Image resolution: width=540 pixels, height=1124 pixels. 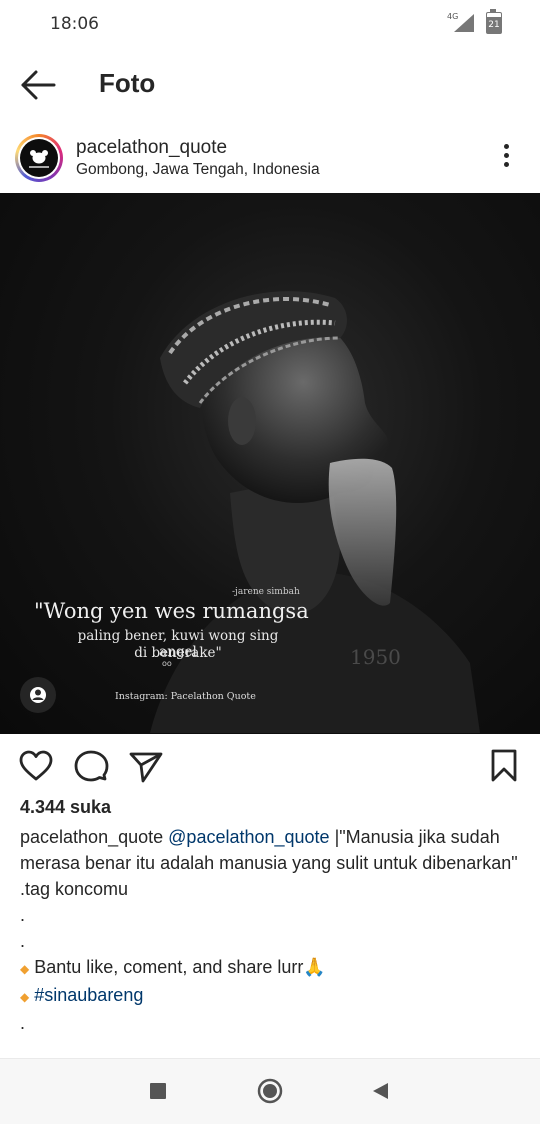 I want to click on caption-username: pacelathon_quote, so click(x=91, y=837).